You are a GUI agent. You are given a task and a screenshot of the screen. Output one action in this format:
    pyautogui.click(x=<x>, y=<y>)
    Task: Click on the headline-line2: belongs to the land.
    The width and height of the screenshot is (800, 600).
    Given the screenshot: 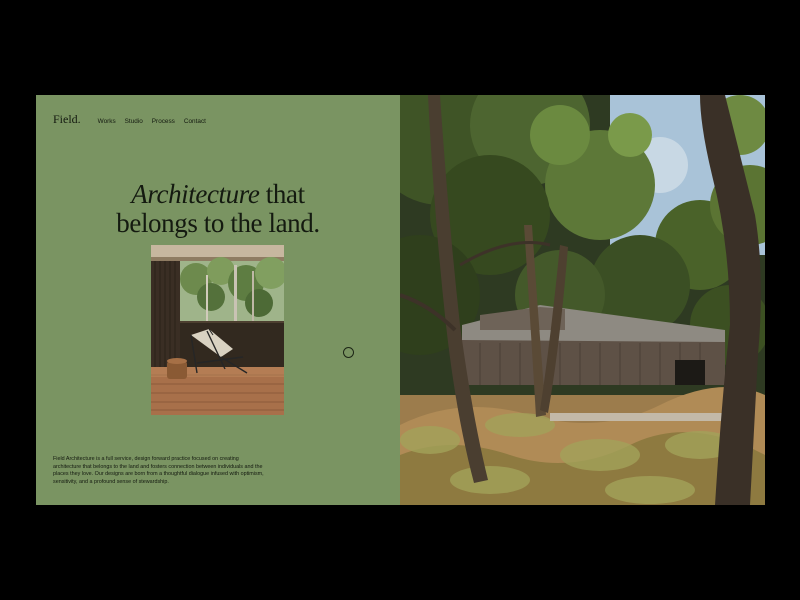 What is the action you would take?
    pyautogui.click(x=218, y=223)
    